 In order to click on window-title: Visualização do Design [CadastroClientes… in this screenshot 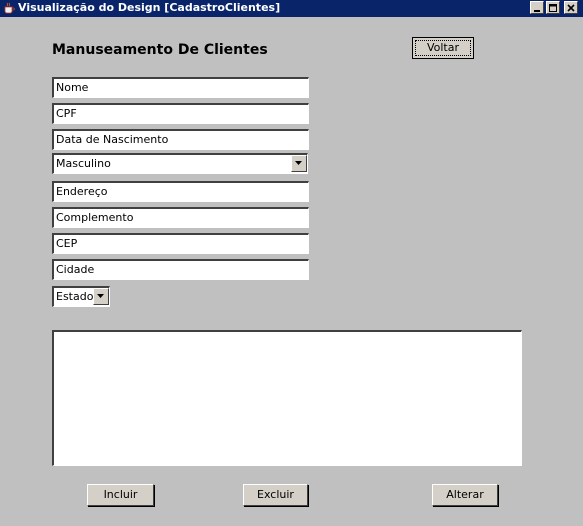, I will do `click(149, 7)`.